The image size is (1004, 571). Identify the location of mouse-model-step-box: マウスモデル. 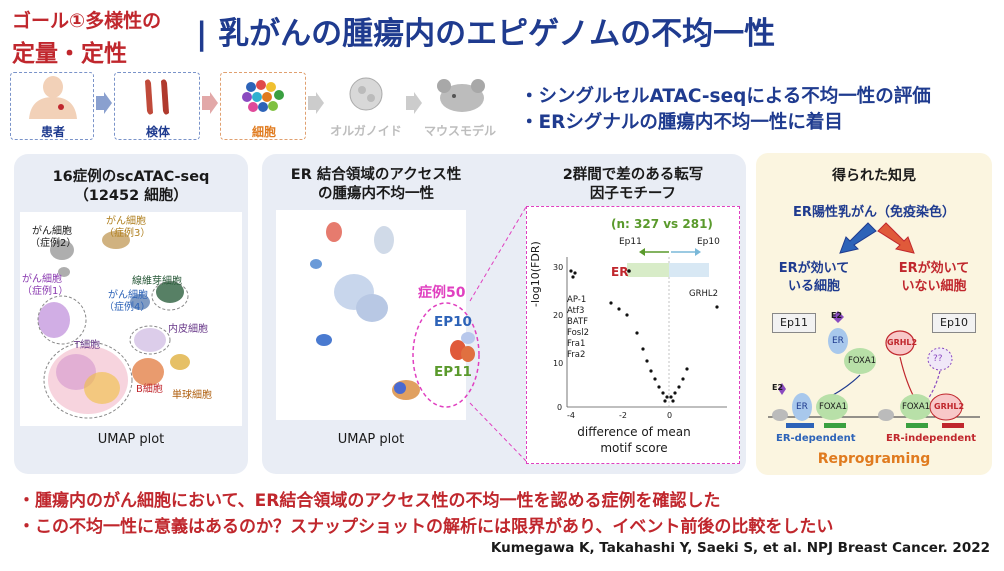
(460, 106).